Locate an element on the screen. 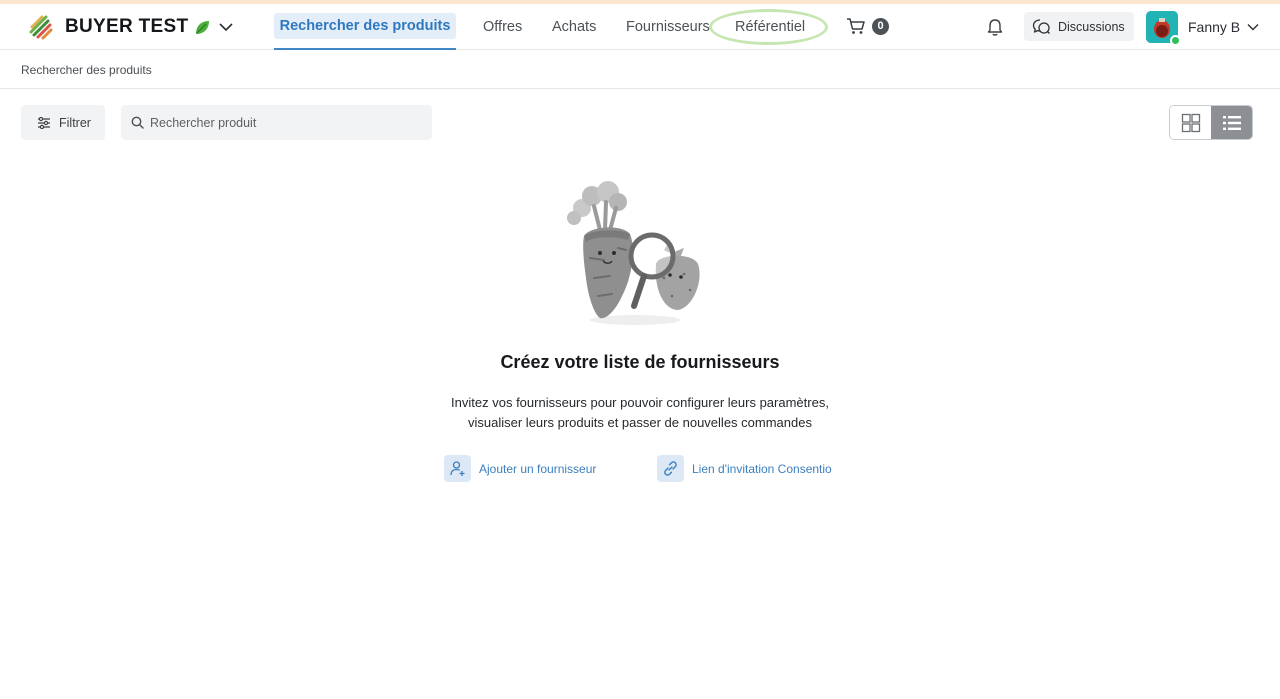  grid-view-icon is located at coordinates (1190, 122).